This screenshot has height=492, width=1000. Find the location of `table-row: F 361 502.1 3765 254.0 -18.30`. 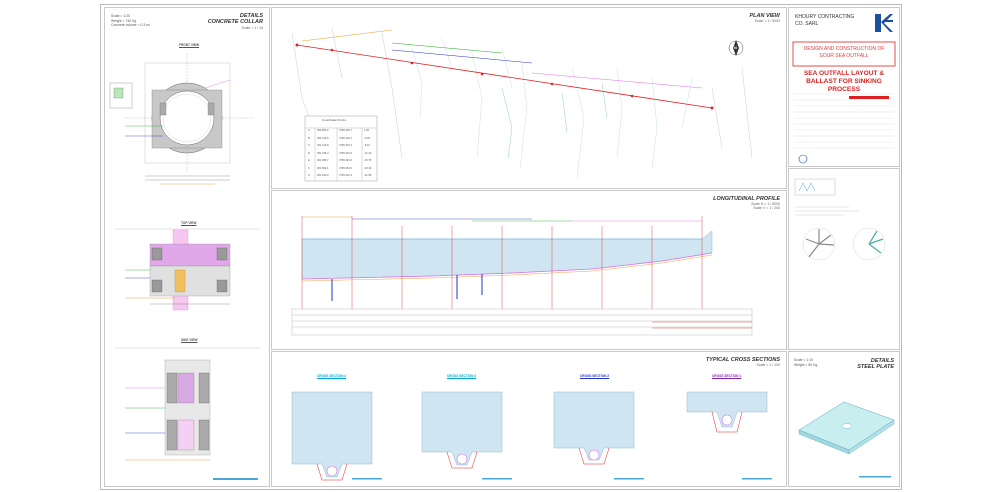

table-row: F 361 502.1 3765 254.0 -18.30 is located at coordinates (340, 168).